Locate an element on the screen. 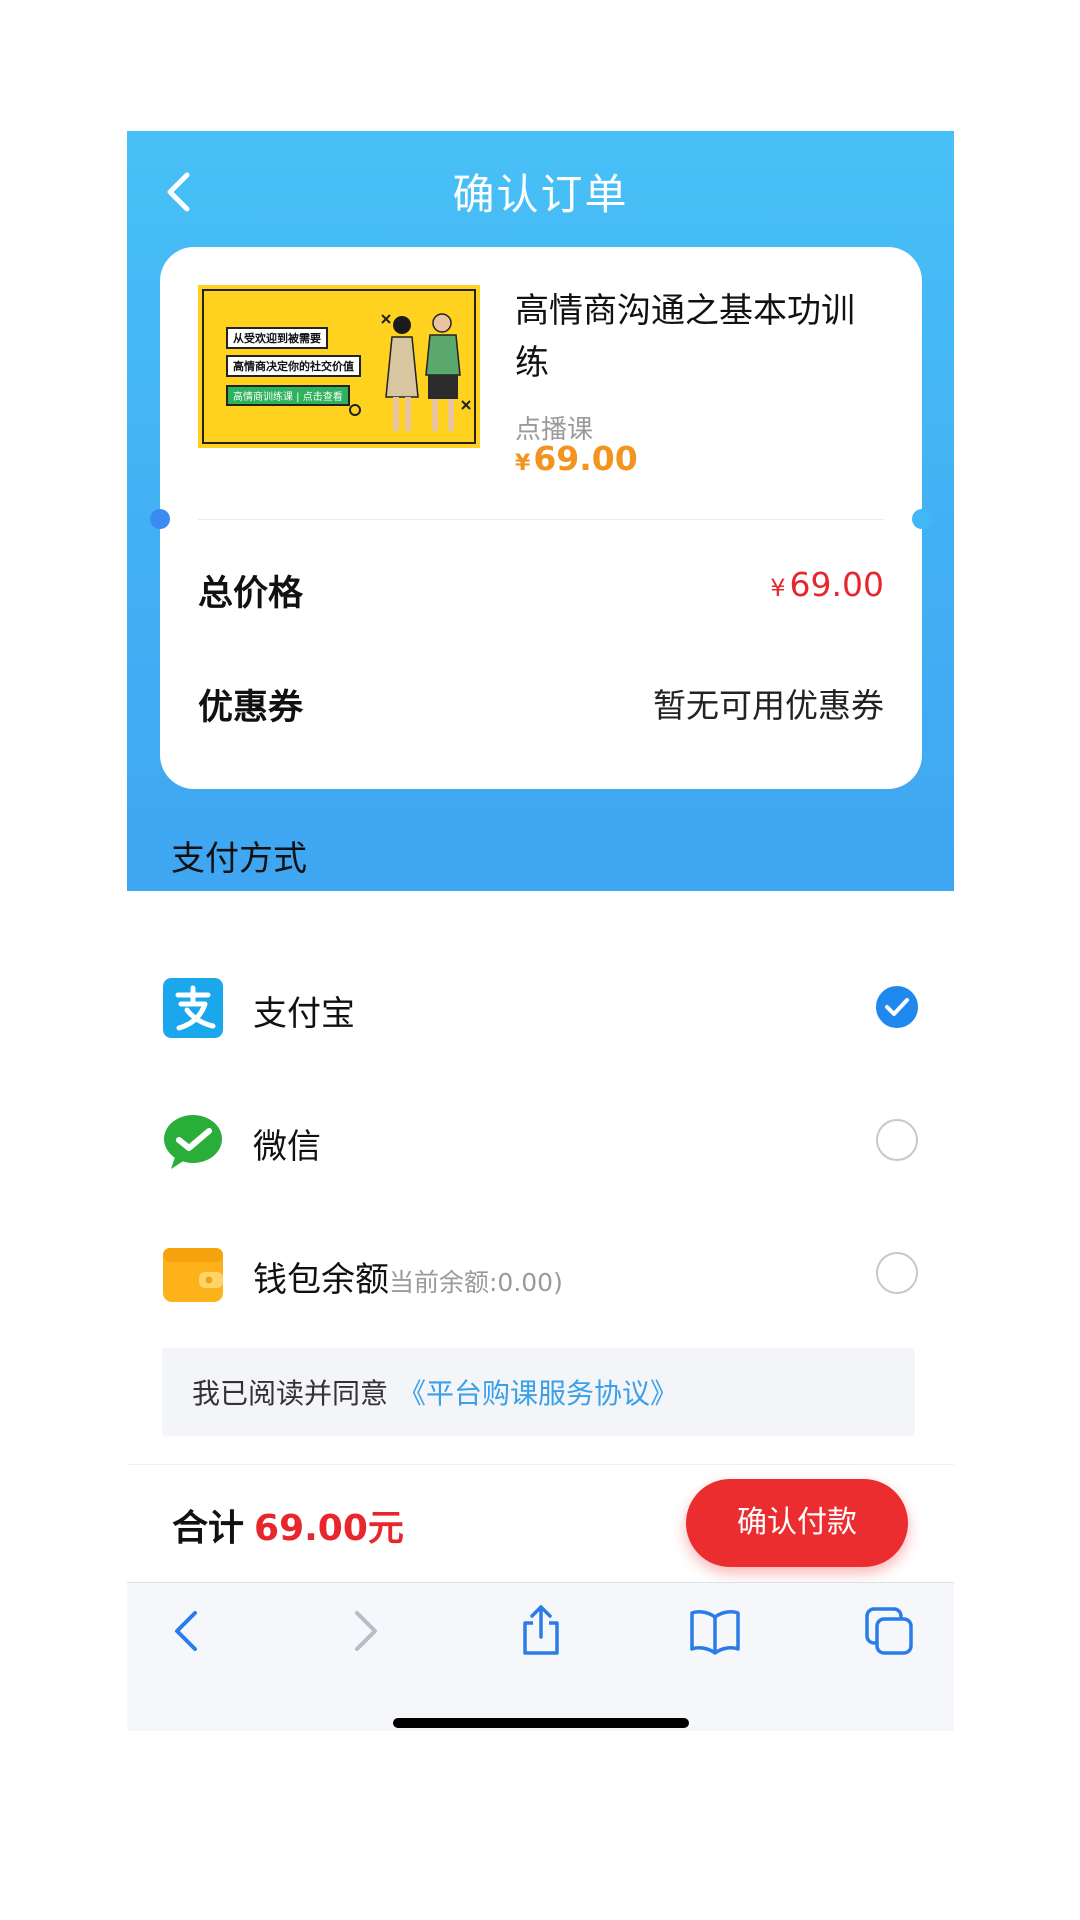  tabs-icon is located at coordinates (889, 1631).